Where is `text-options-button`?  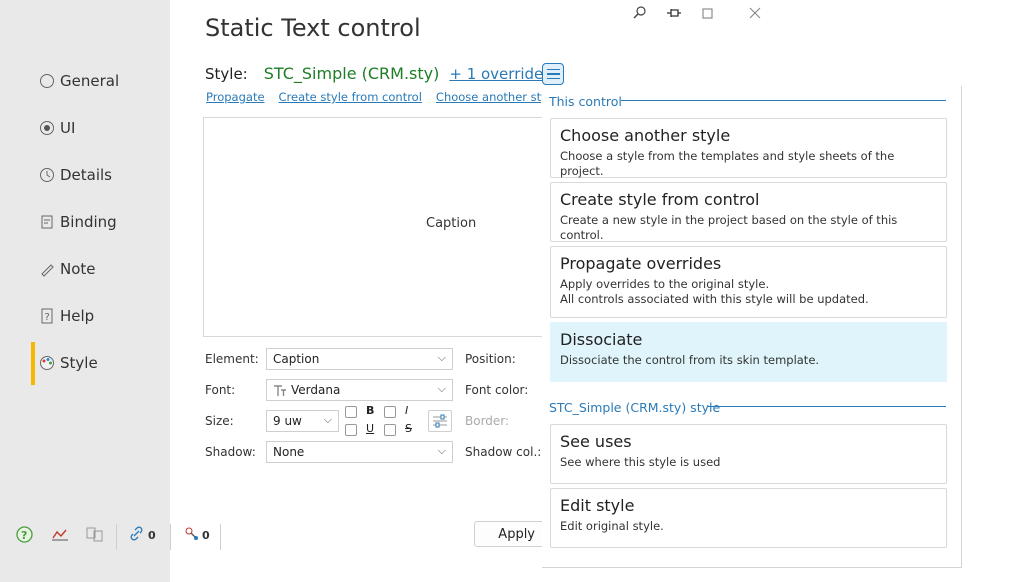
text-options-button is located at coordinates (440, 421).